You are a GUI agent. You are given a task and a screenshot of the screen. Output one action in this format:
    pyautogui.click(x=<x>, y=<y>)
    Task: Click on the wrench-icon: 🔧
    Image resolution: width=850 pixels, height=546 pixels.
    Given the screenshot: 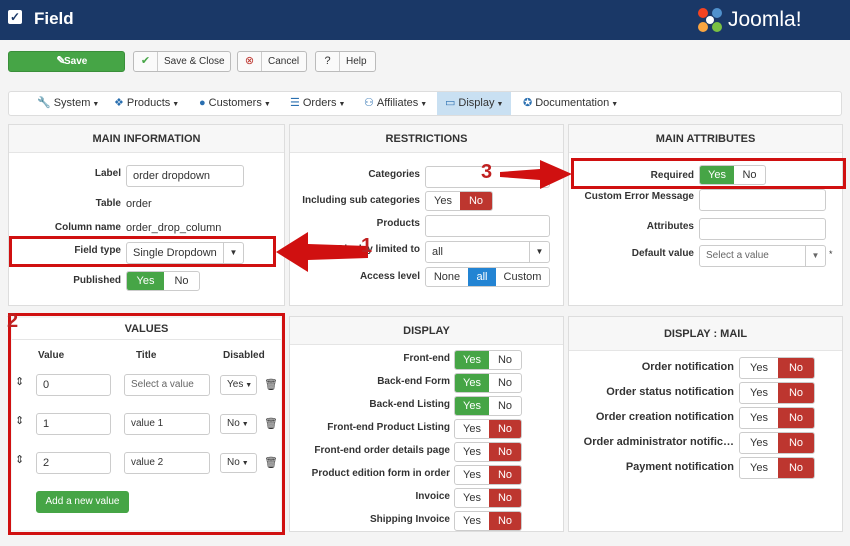 What is the action you would take?
    pyautogui.click(x=44, y=103)
    